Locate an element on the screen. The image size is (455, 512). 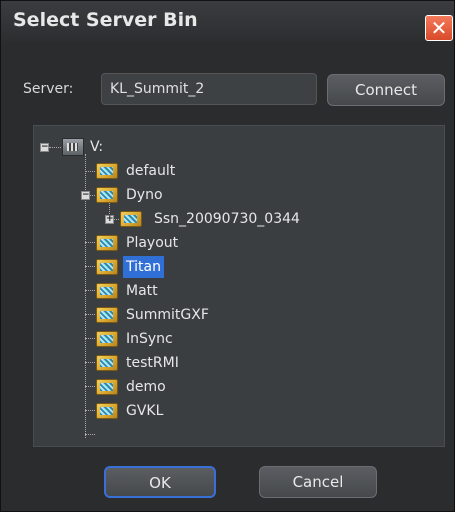
close-icon: ✕ is located at coordinates (439, 28).